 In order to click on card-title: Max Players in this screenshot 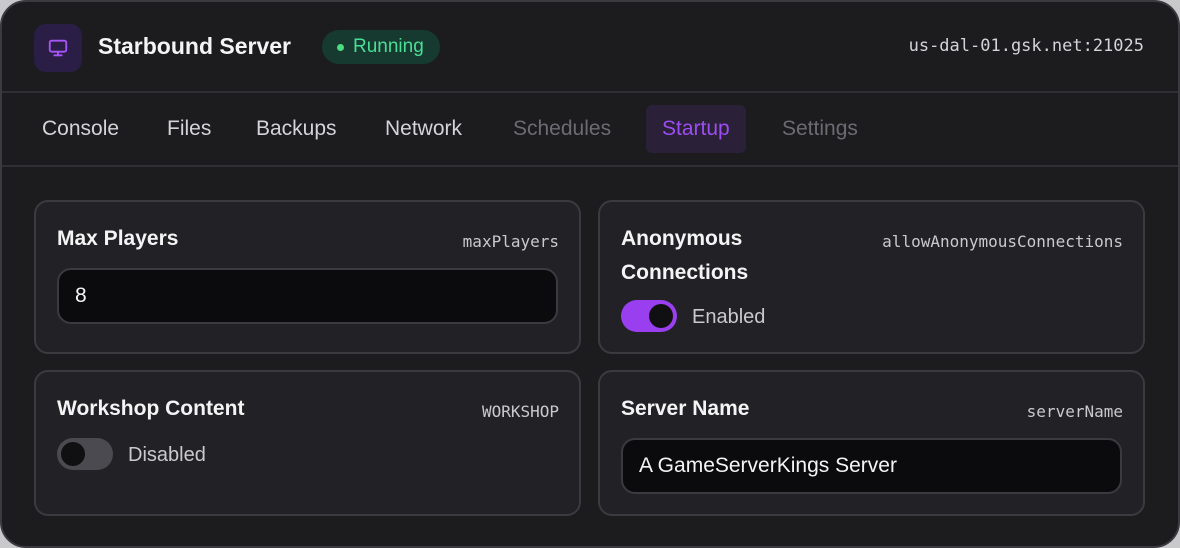, I will do `click(118, 238)`.